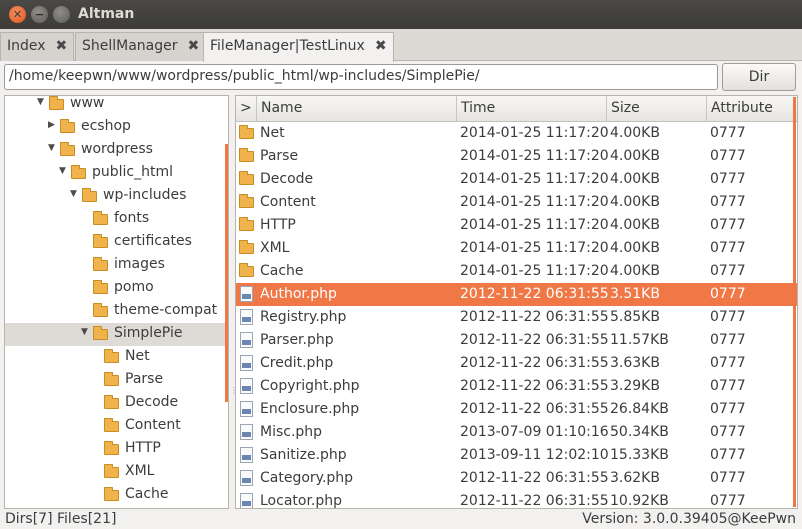 The image size is (802, 529). I want to click on table-row: Content 2014-01-25 11:17:20 4.00KB 0777, so click(516, 202).